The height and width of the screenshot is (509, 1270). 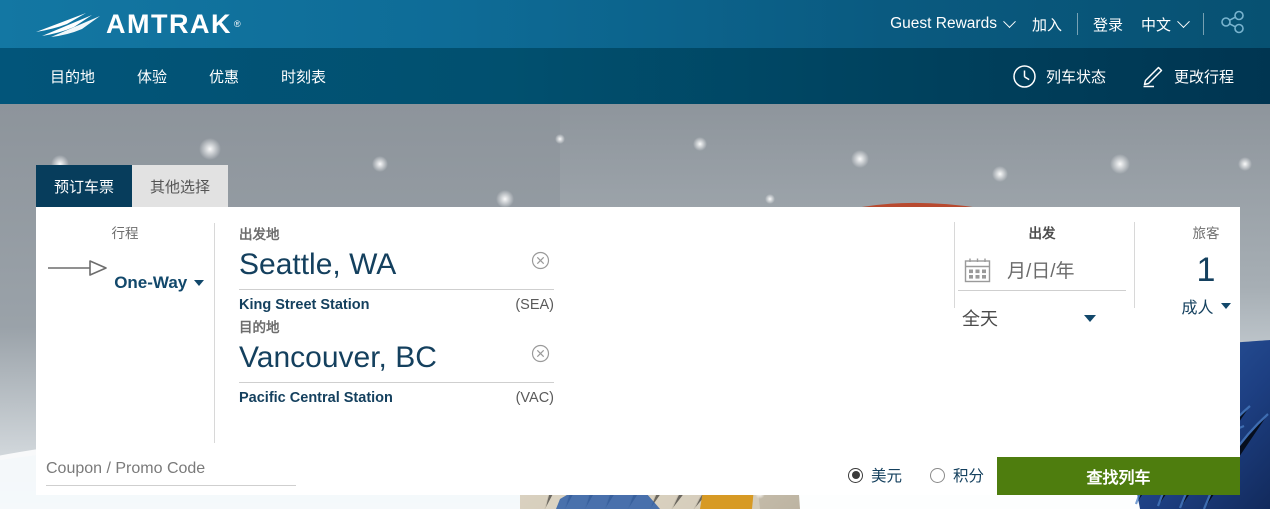 What do you see at coordinates (1203, 77) in the screenshot?
I see `modify-trip-label: 更改行程` at bounding box center [1203, 77].